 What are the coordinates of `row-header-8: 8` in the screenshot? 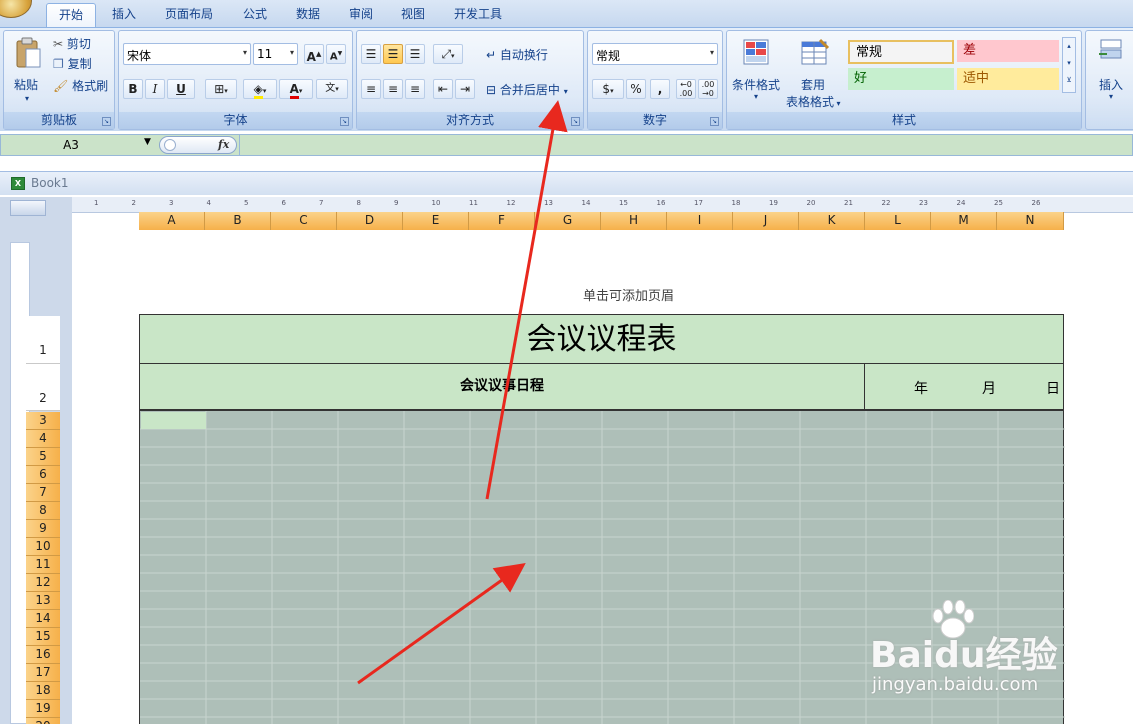 It's located at (43, 511).